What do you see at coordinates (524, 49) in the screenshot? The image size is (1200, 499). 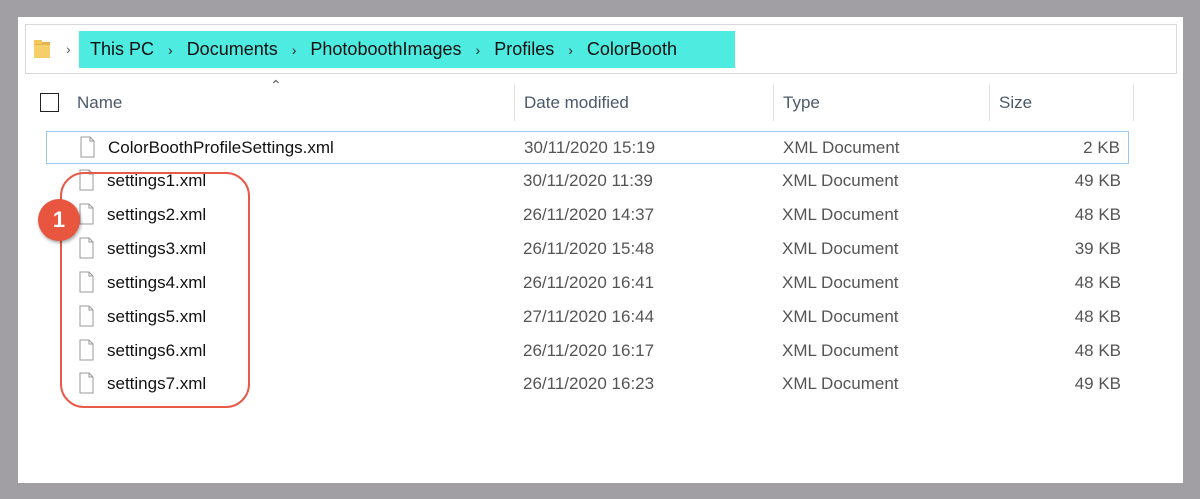 I see `breadcrumb-profiles: Profiles` at bounding box center [524, 49].